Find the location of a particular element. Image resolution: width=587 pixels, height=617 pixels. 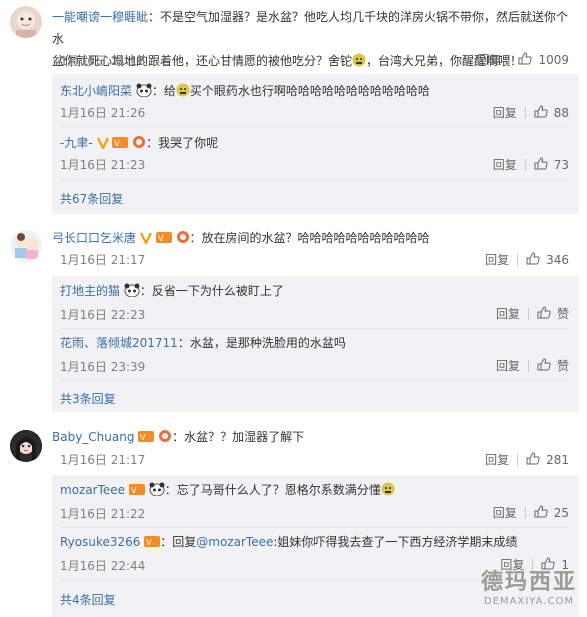

comment-text: ：水盆？？加湿器了解下 is located at coordinates (238, 437).